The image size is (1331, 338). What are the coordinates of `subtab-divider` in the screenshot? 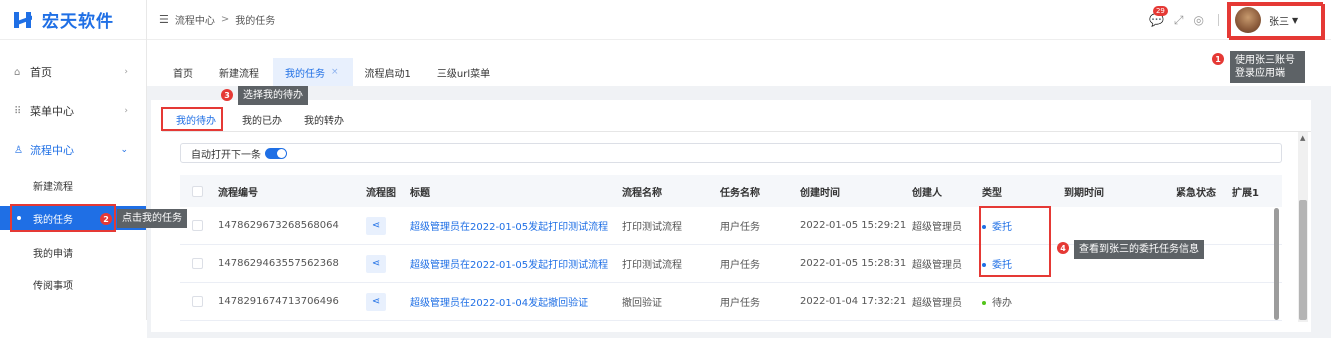 It's located at (736, 131).